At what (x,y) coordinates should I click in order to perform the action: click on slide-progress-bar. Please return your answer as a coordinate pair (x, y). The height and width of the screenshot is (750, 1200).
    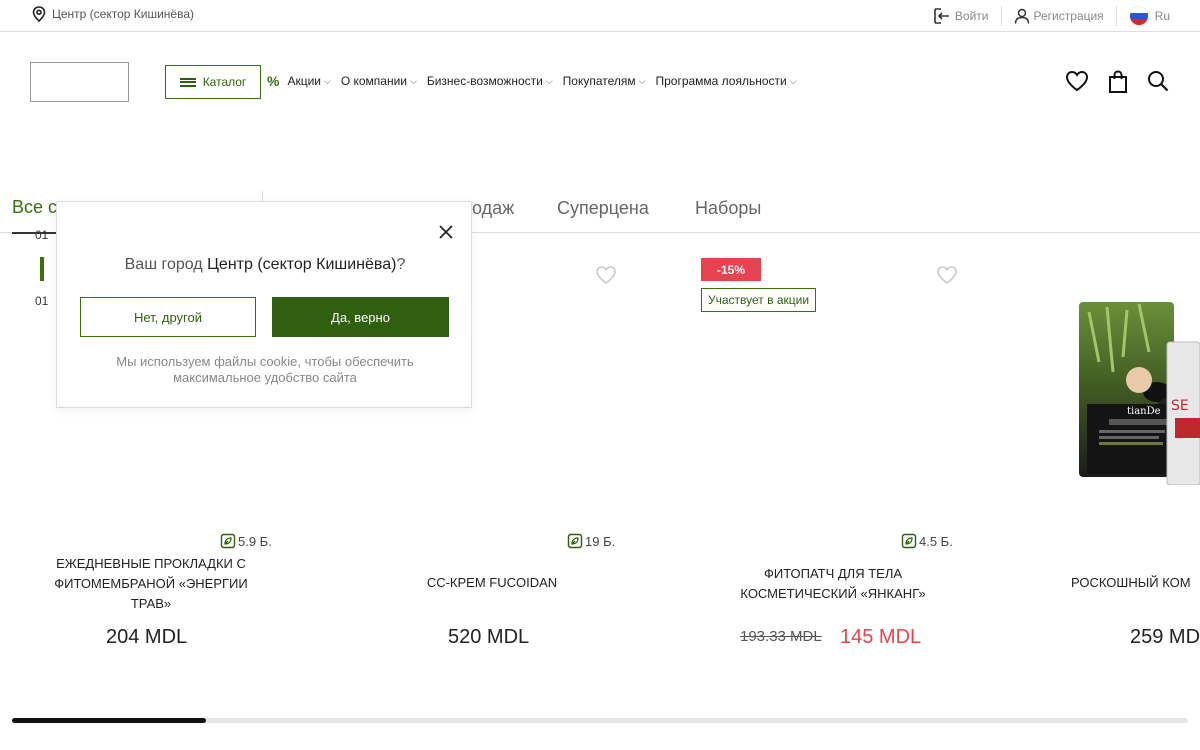
    Looking at the image, I should click on (42, 269).